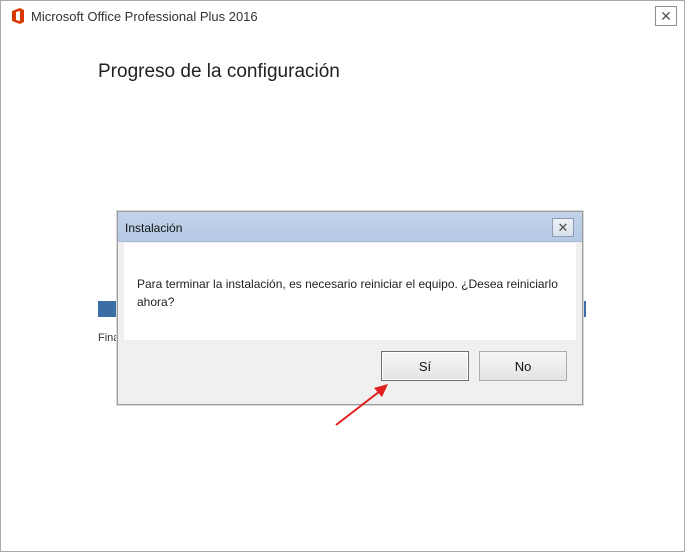 The image size is (685, 552). Describe the element at coordinates (425, 366) in the screenshot. I see `yes-button: Sí` at that location.